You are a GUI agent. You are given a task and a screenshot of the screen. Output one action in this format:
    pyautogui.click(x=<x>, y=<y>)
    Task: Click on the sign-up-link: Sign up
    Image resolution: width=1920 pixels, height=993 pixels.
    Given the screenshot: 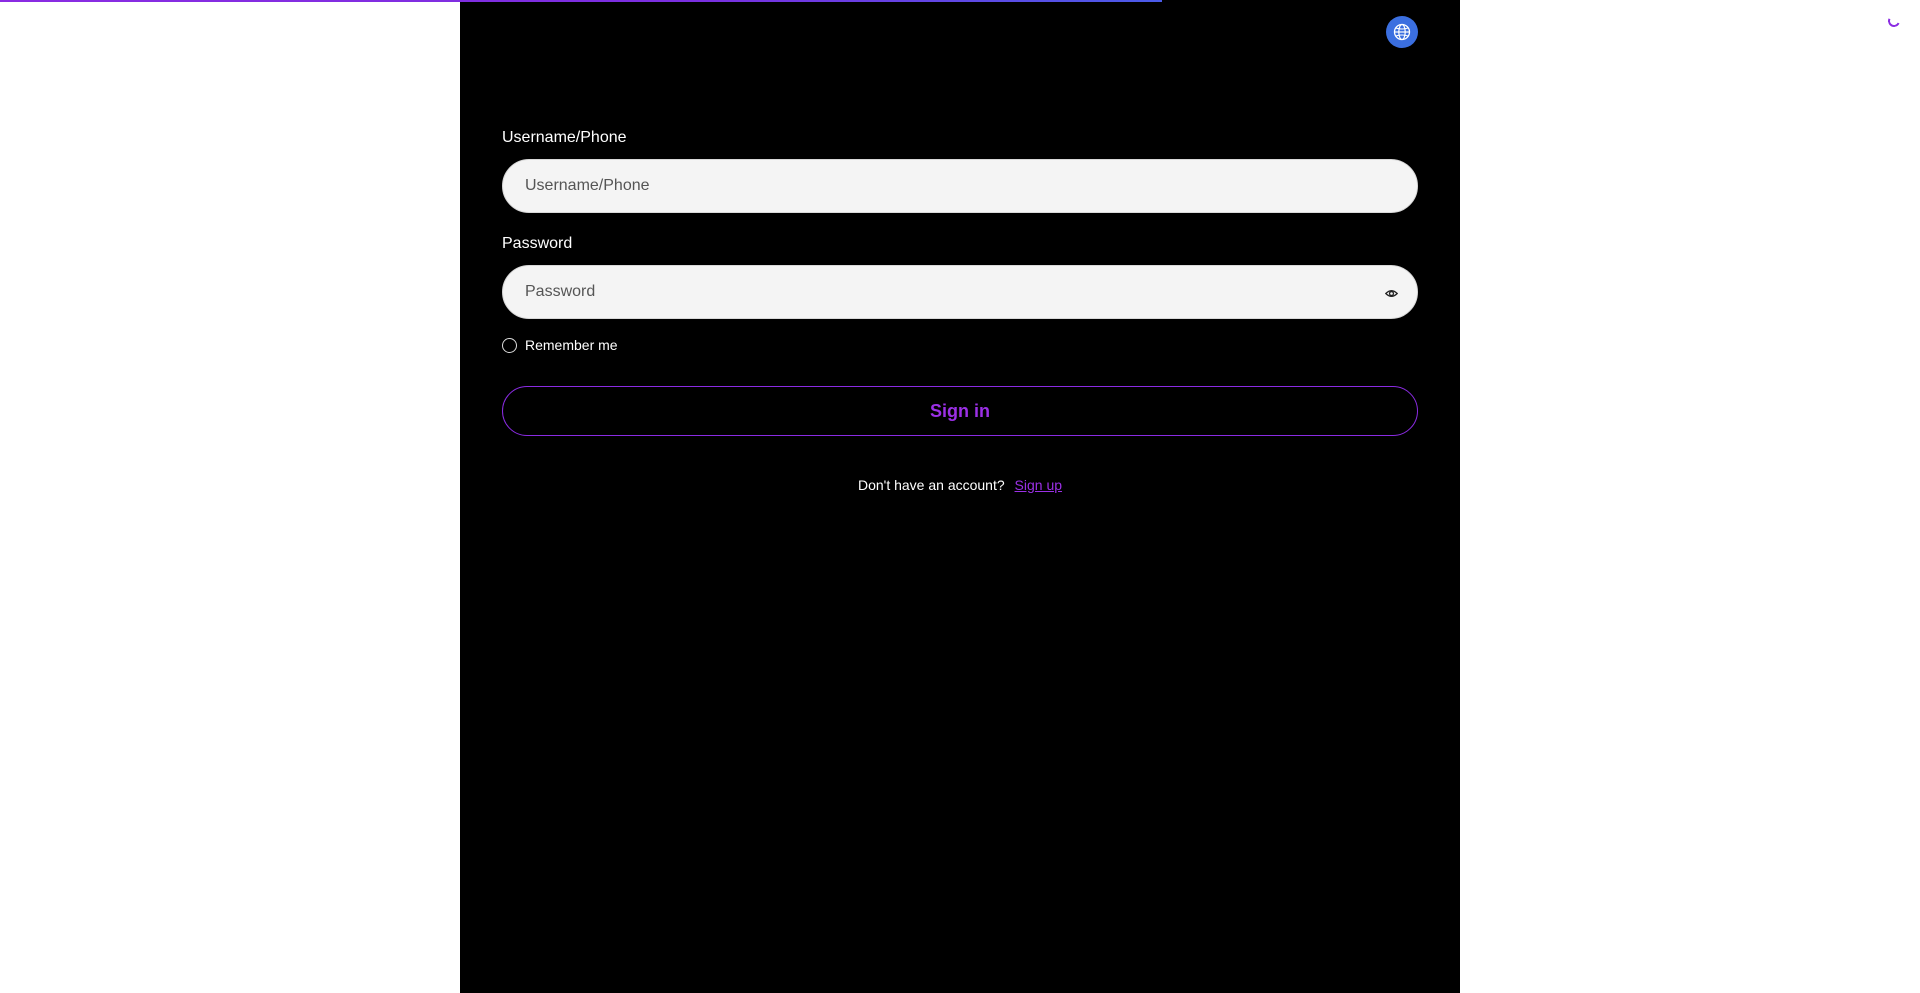 What is the action you would take?
    pyautogui.click(x=1038, y=485)
    